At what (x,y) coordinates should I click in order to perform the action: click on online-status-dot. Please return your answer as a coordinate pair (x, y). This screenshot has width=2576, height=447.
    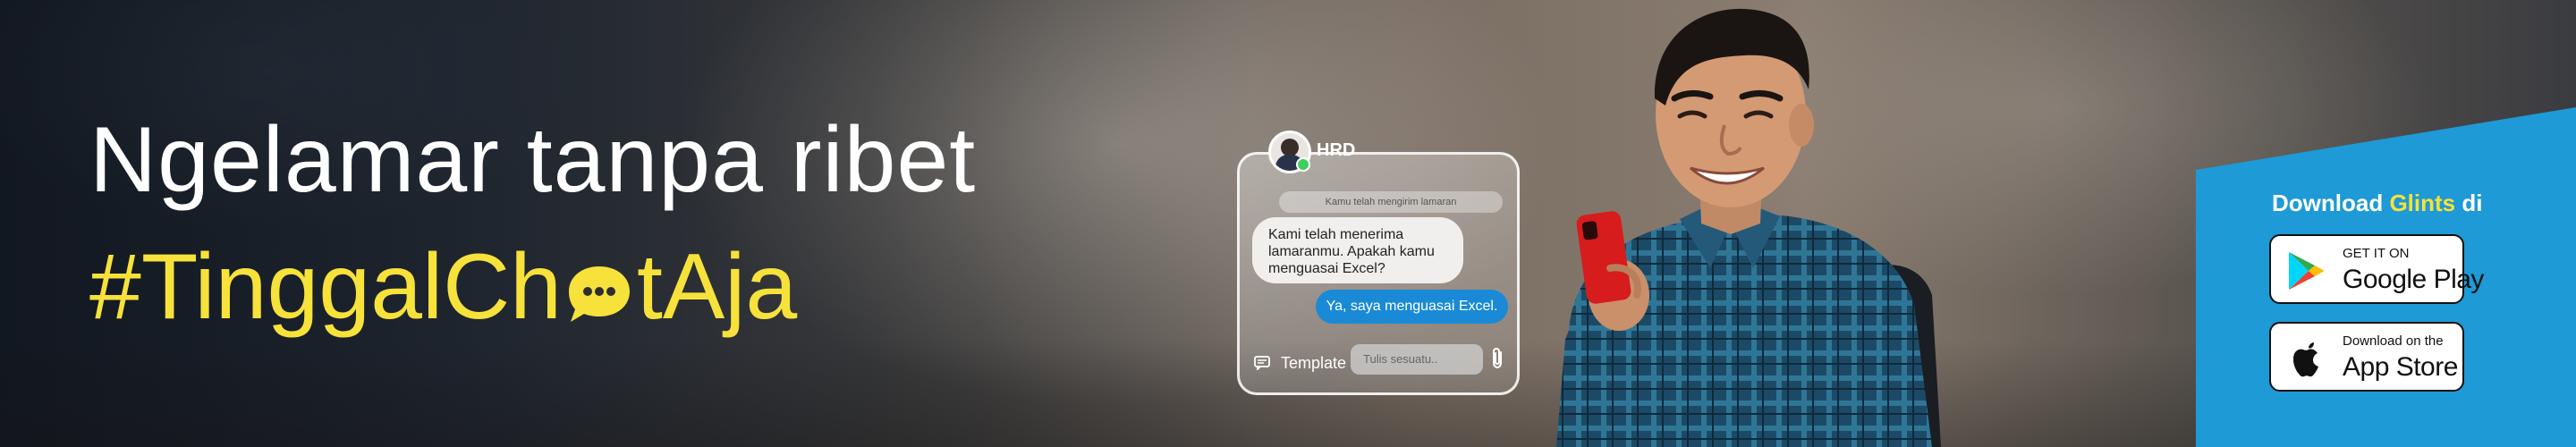
    Looking at the image, I should click on (1303, 164).